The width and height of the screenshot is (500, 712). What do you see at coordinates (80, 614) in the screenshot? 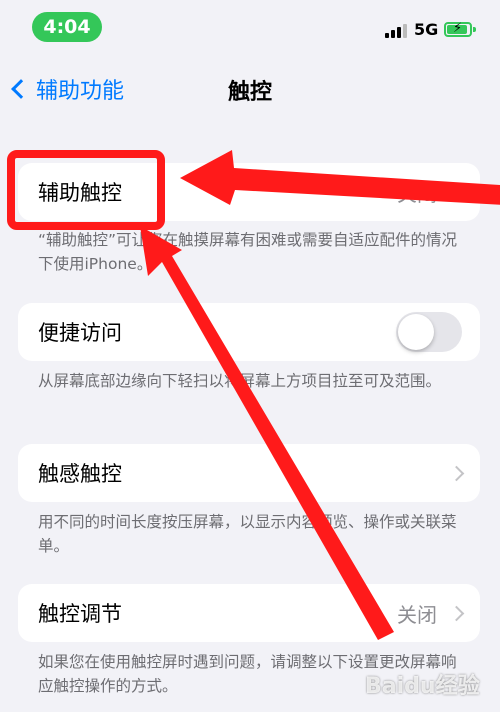
I see `row-label: 触控调节` at bounding box center [80, 614].